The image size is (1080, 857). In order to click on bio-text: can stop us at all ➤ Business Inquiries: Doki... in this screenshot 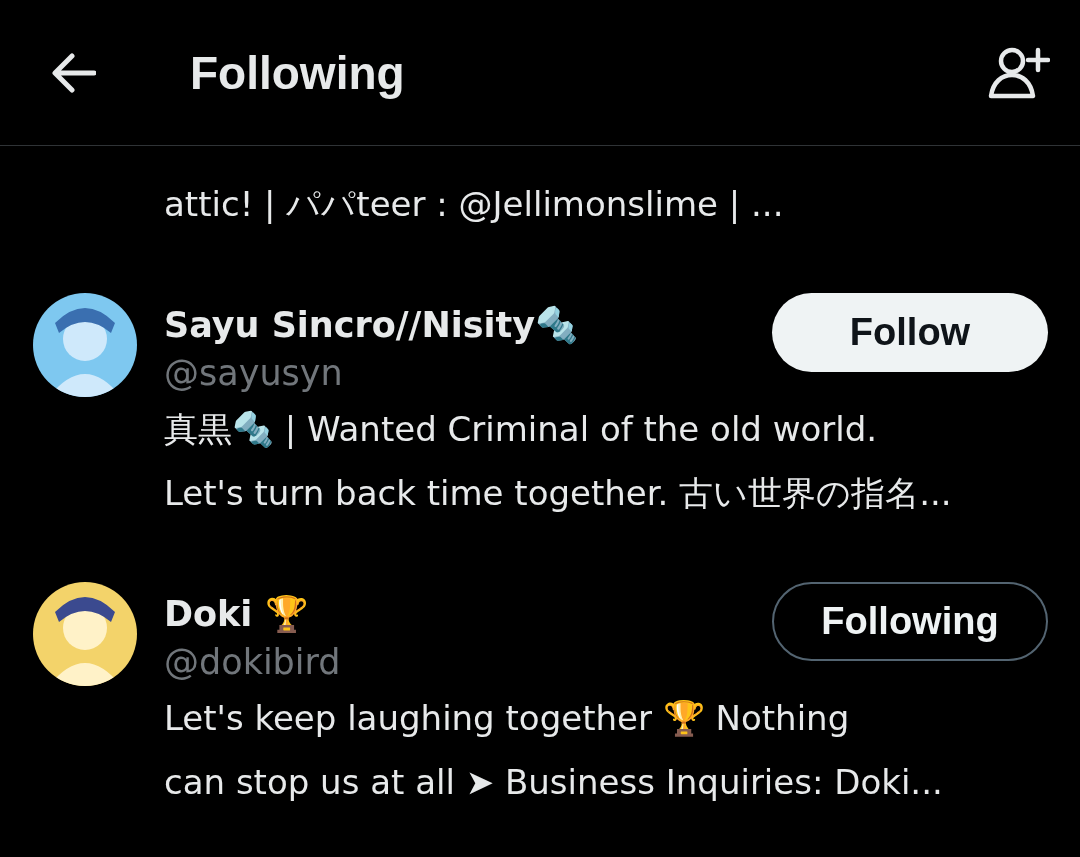, I will do `click(554, 782)`.